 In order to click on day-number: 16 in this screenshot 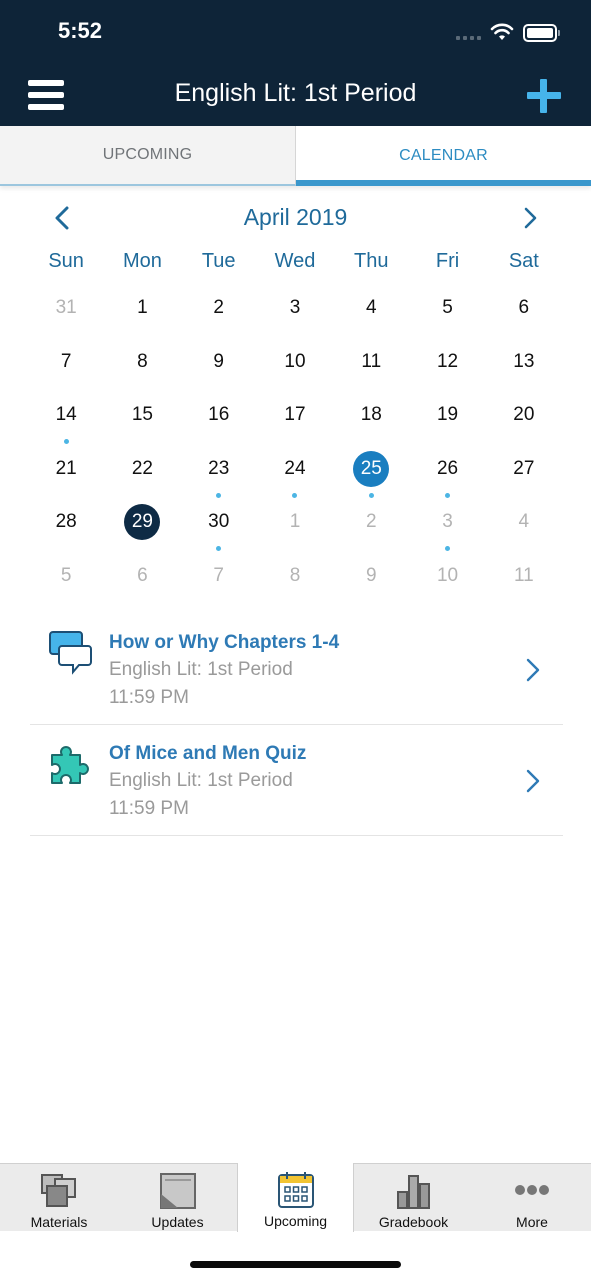, I will do `click(219, 414)`.